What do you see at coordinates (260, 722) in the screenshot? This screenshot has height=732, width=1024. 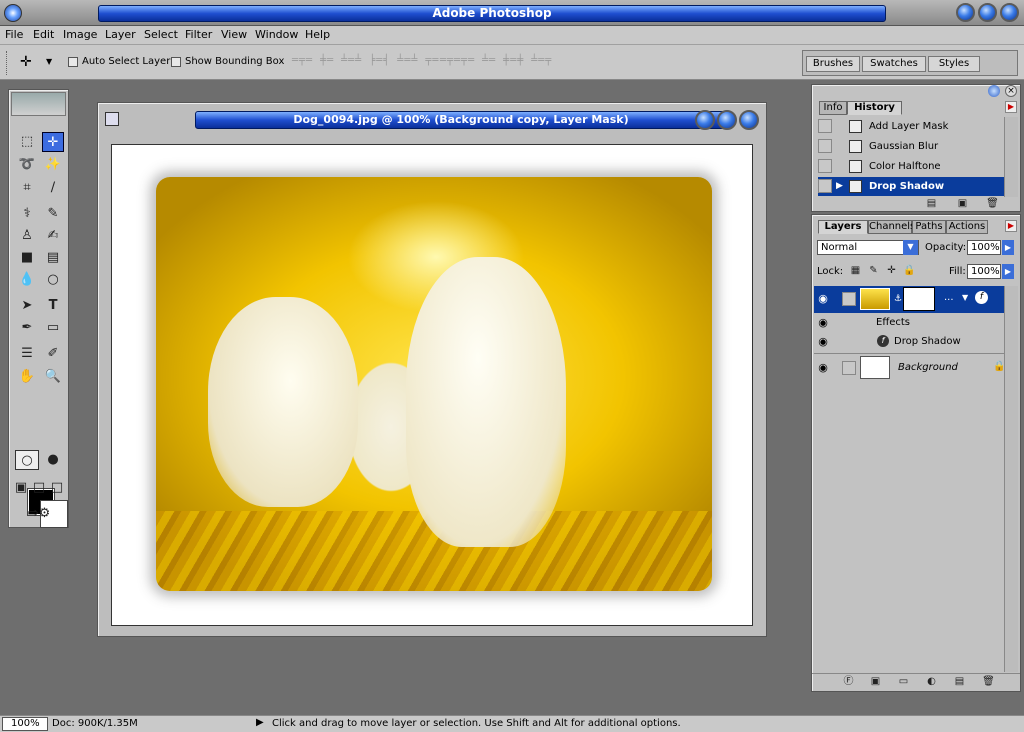 I see `status-arrow-icon: ▶` at bounding box center [260, 722].